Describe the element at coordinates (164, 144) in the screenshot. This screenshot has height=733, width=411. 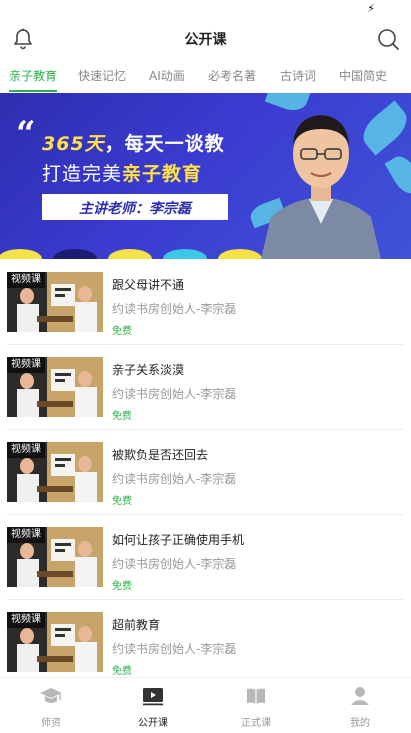
I see `banner-headline-1-rest: ，每天一谈教` at that location.